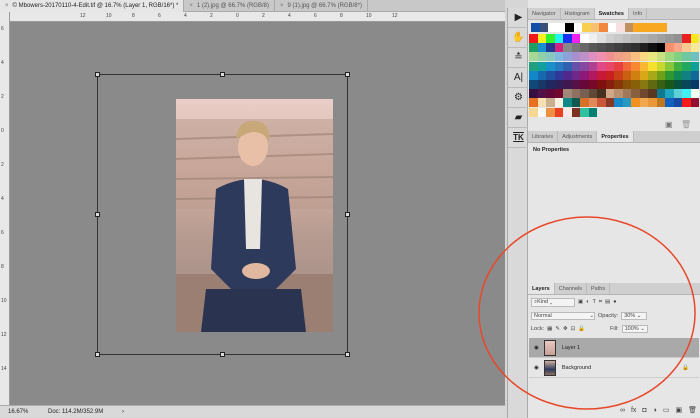 The height and width of the screenshot is (418, 700). What do you see at coordinates (692, 410) in the screenshot?
I see `delete-layer-icon: 🗑` at bounding box center [692, 410].